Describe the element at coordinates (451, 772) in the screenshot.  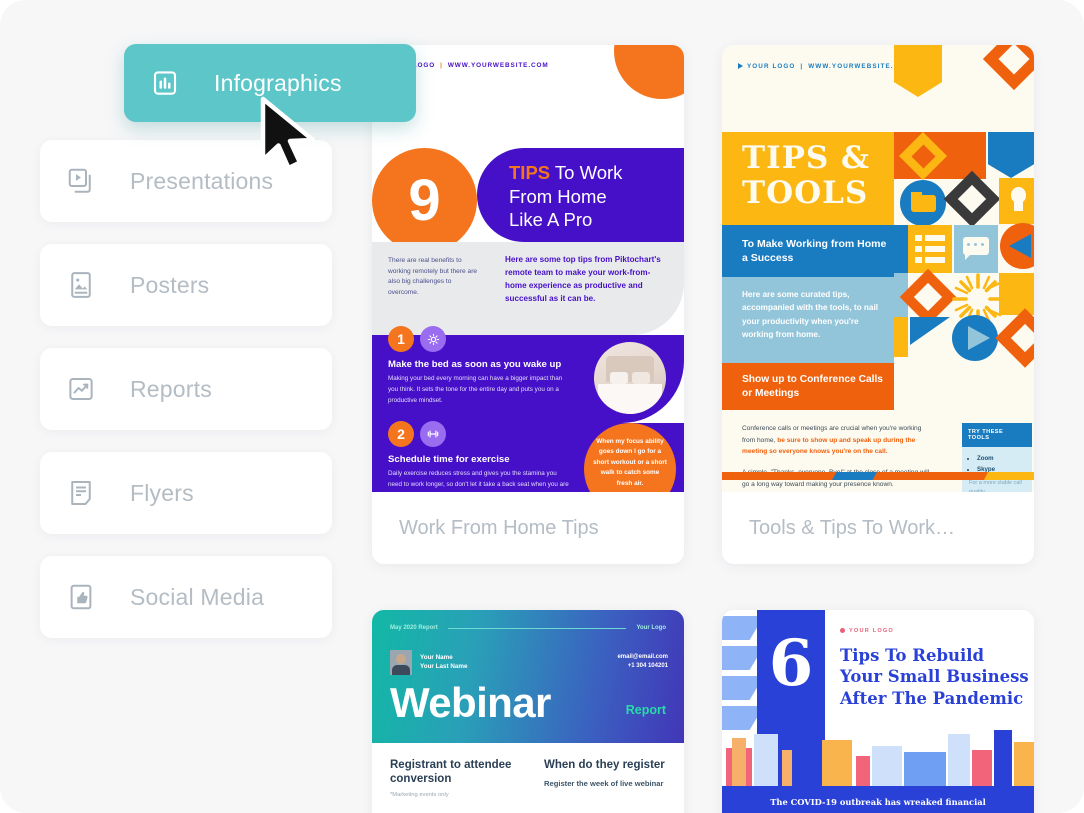
I see `stat-heading: Registrant to attendee conversion` at that location.